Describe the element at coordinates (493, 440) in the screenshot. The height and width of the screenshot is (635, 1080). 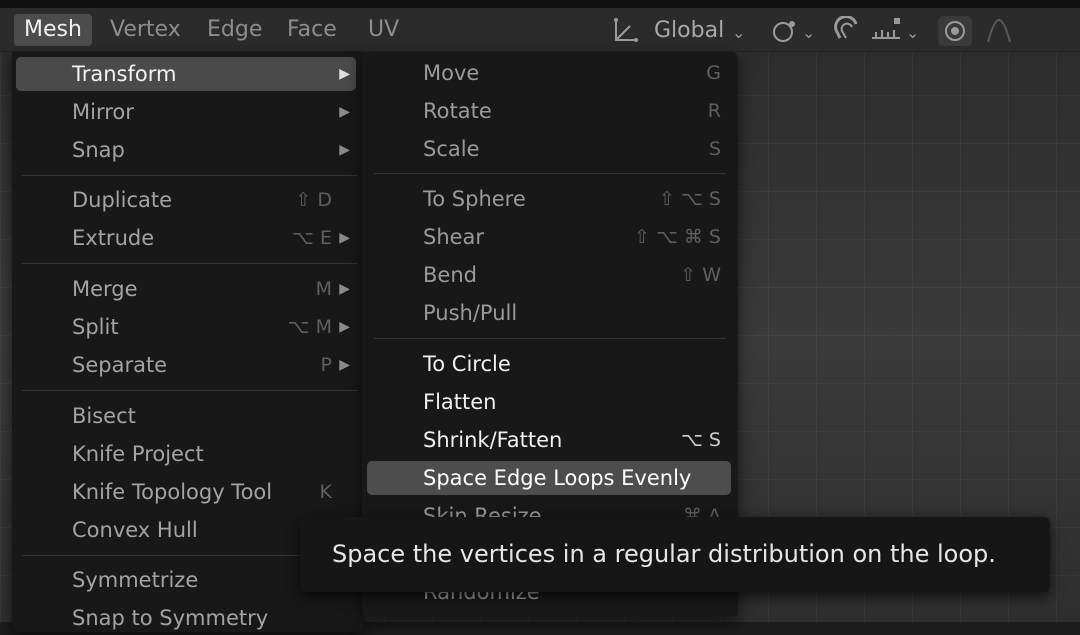
I see `menu-item-label: Shrink/Fatten` at that location.